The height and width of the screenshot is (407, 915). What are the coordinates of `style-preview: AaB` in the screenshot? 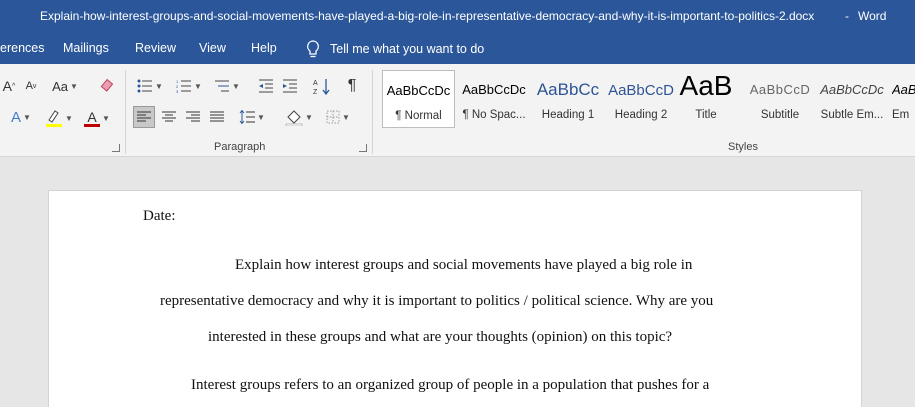 It's located at (706, 85).